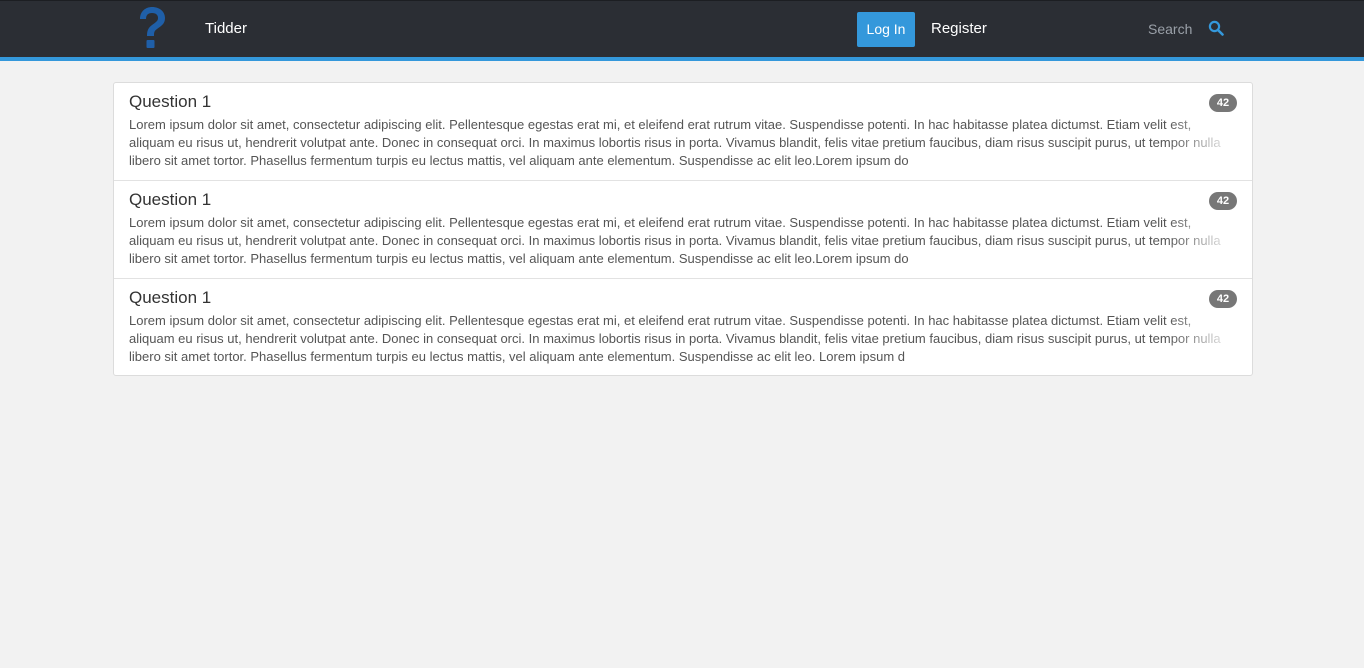 The height and width of the screenshot is (668, 1364). I want to click on question-mark-icon, so click(152, 29).